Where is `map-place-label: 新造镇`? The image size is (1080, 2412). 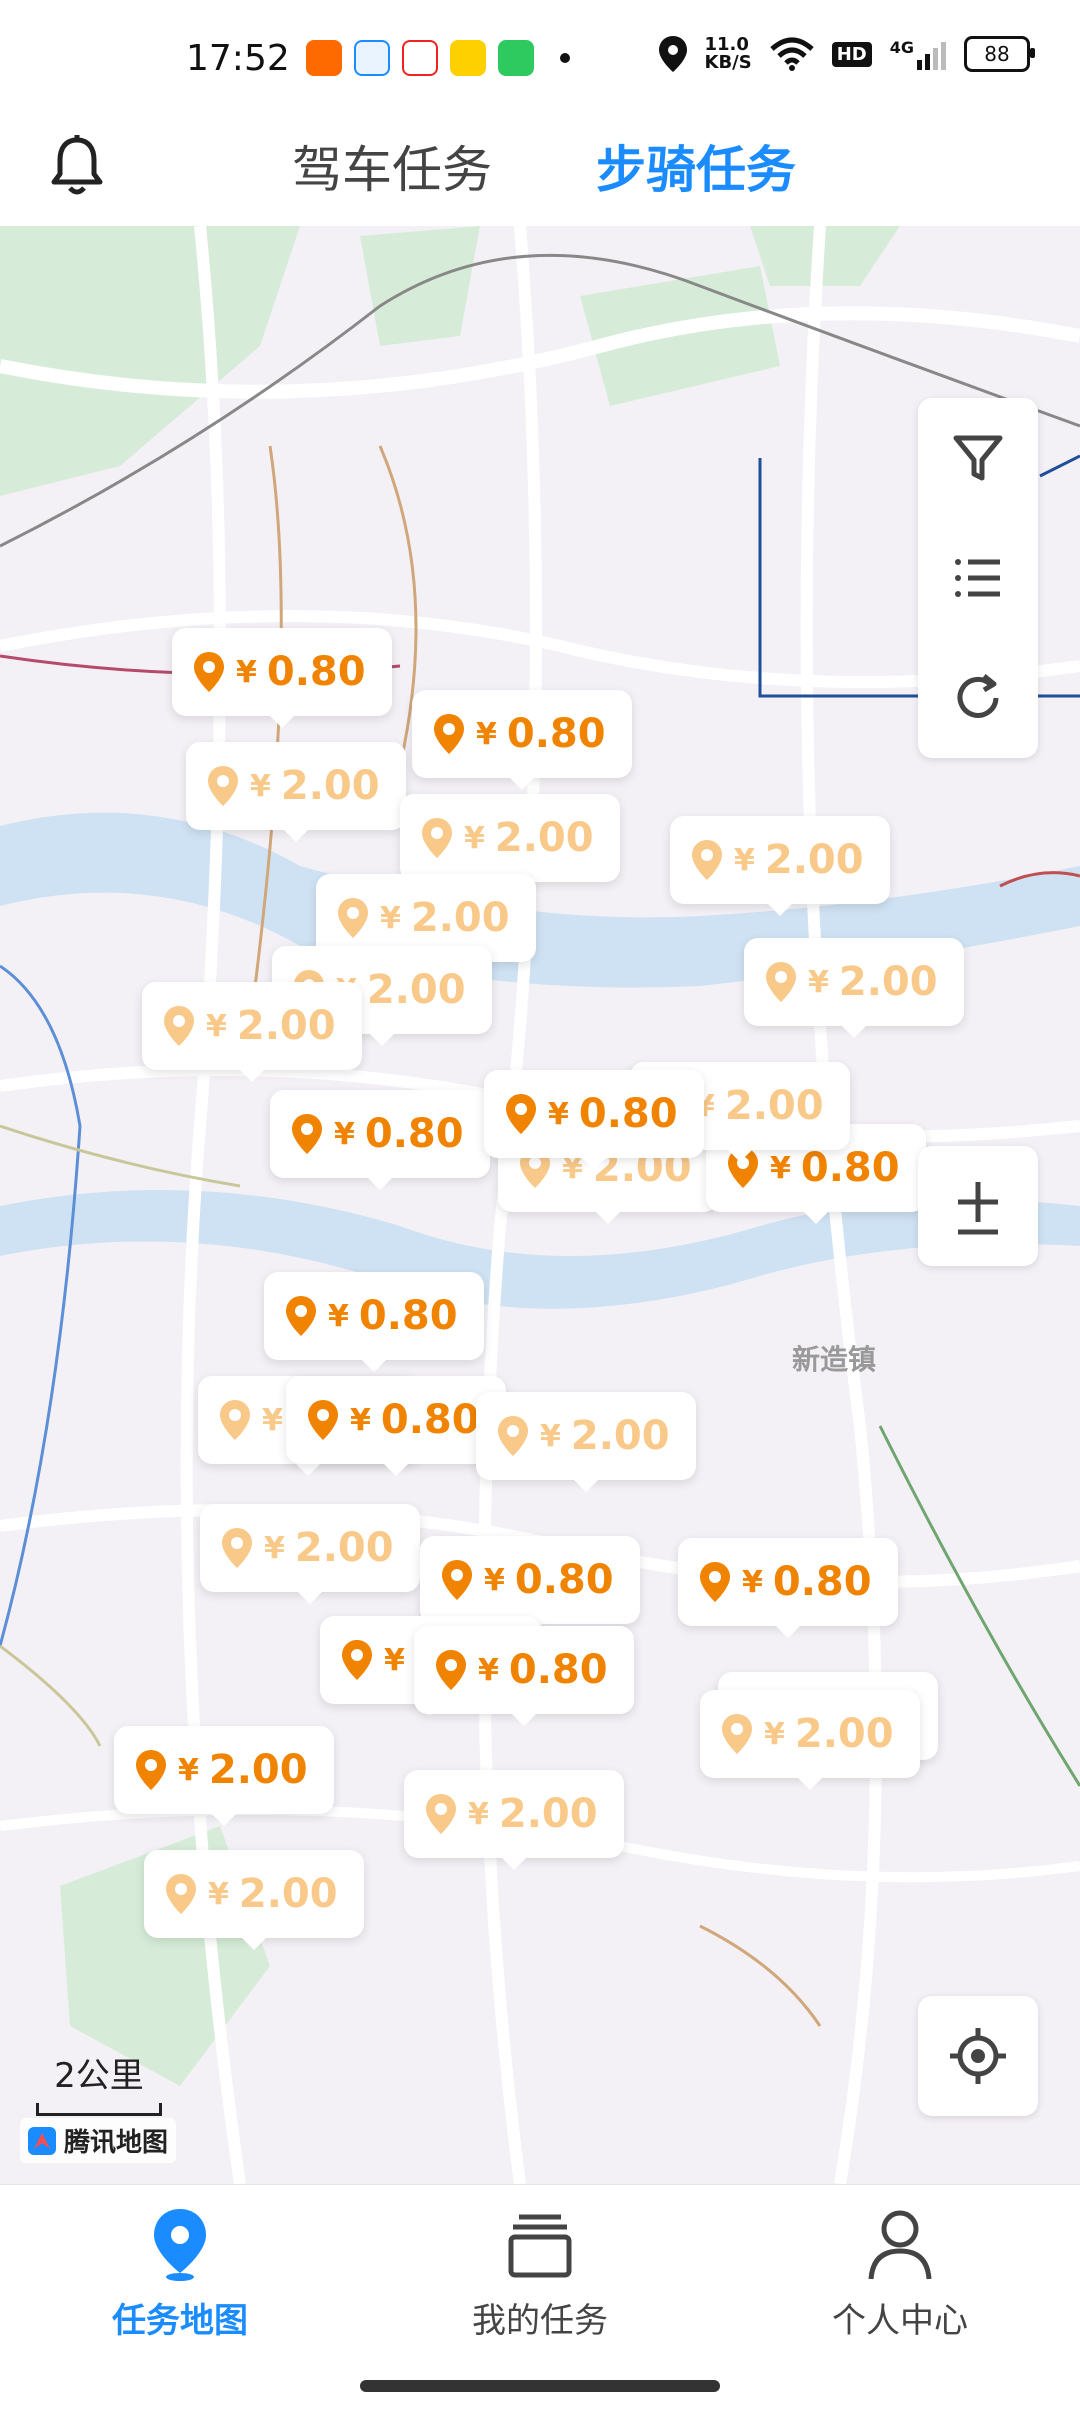 map-place-label: 新造镇 is located at coordinates (834, 1359).